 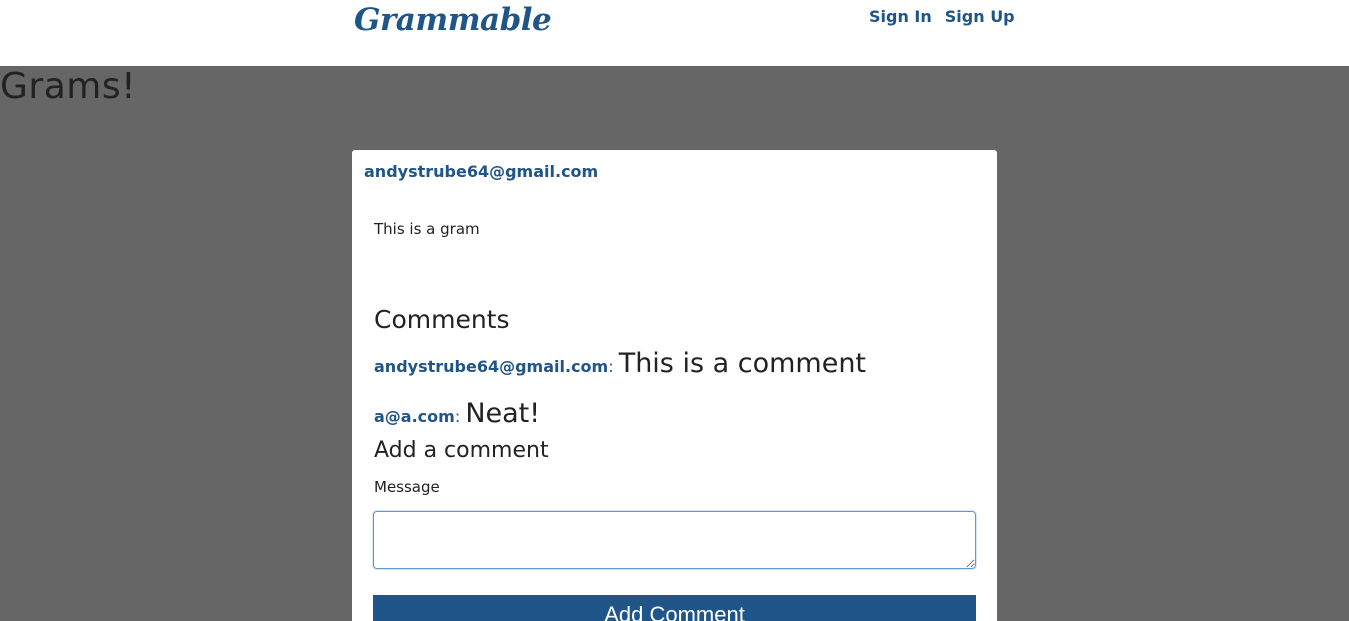 I want to click on sign-in-link: Sign In, so click(x=900, y=16).